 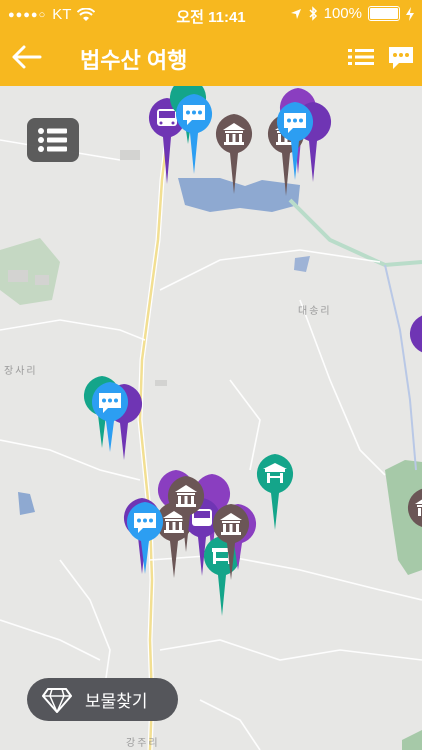 I want to click on bluetooth-icon, so click(x=313, y=13).